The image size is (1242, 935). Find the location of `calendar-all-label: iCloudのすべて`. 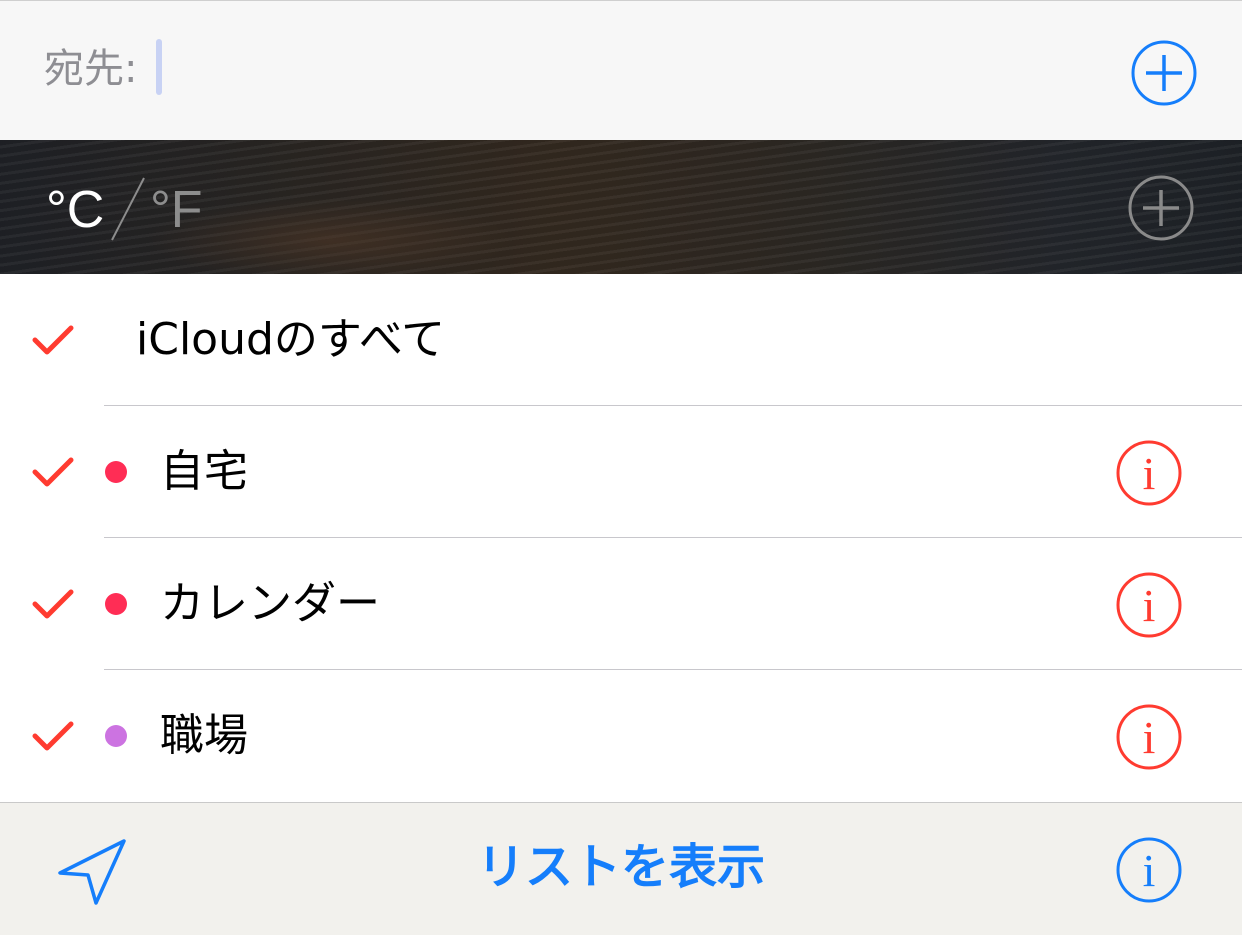

calendar-all-label: iCloudのすべて is located at coordinates (291, 339).